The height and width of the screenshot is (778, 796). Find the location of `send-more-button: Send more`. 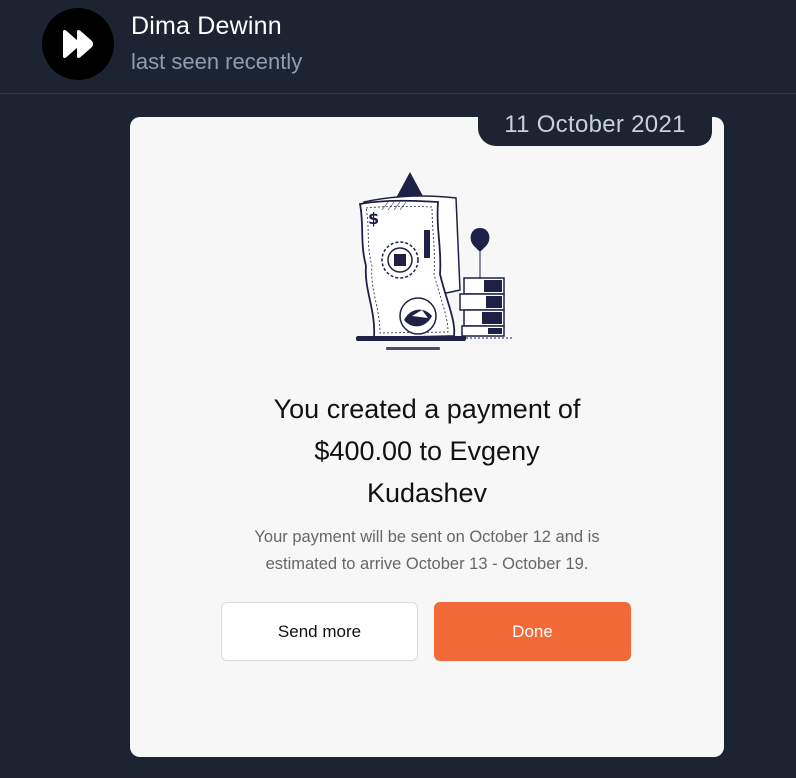

send-more-button: Send more is located at coordinates (319, 631).